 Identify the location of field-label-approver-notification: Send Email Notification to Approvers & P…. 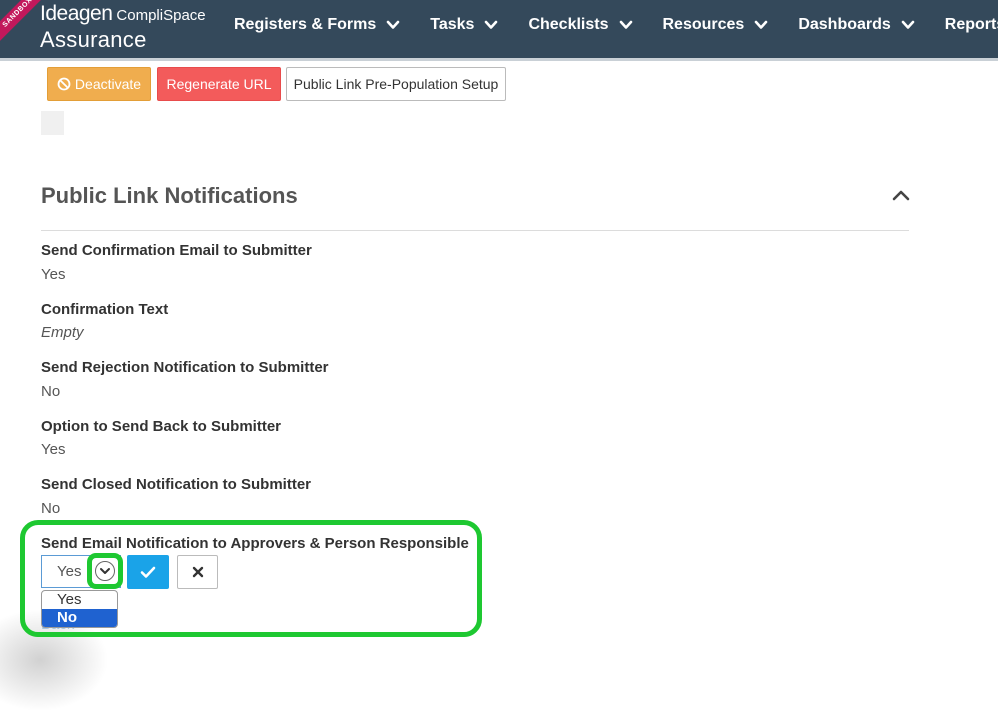
(255, 543).